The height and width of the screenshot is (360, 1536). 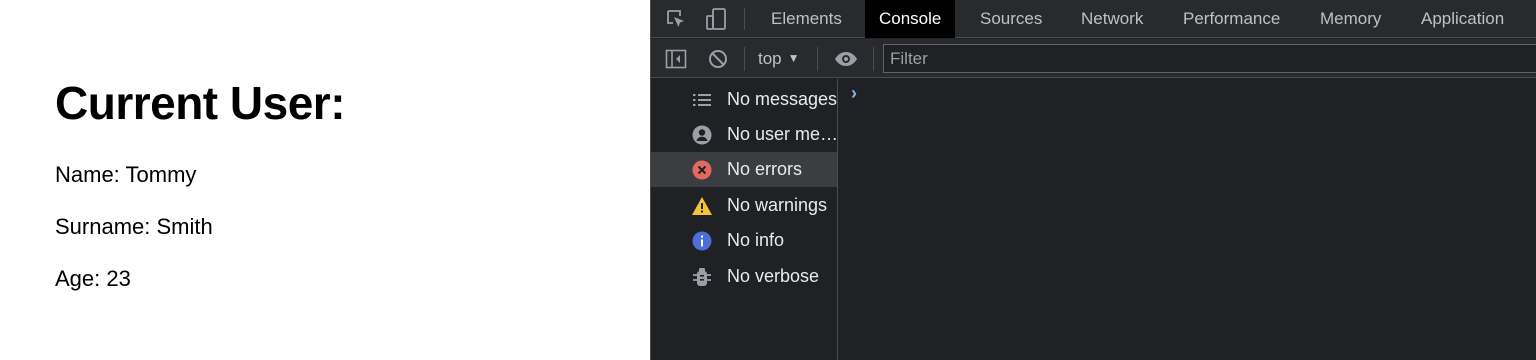 I want to click on error-icon, so click(x=702, y=170).